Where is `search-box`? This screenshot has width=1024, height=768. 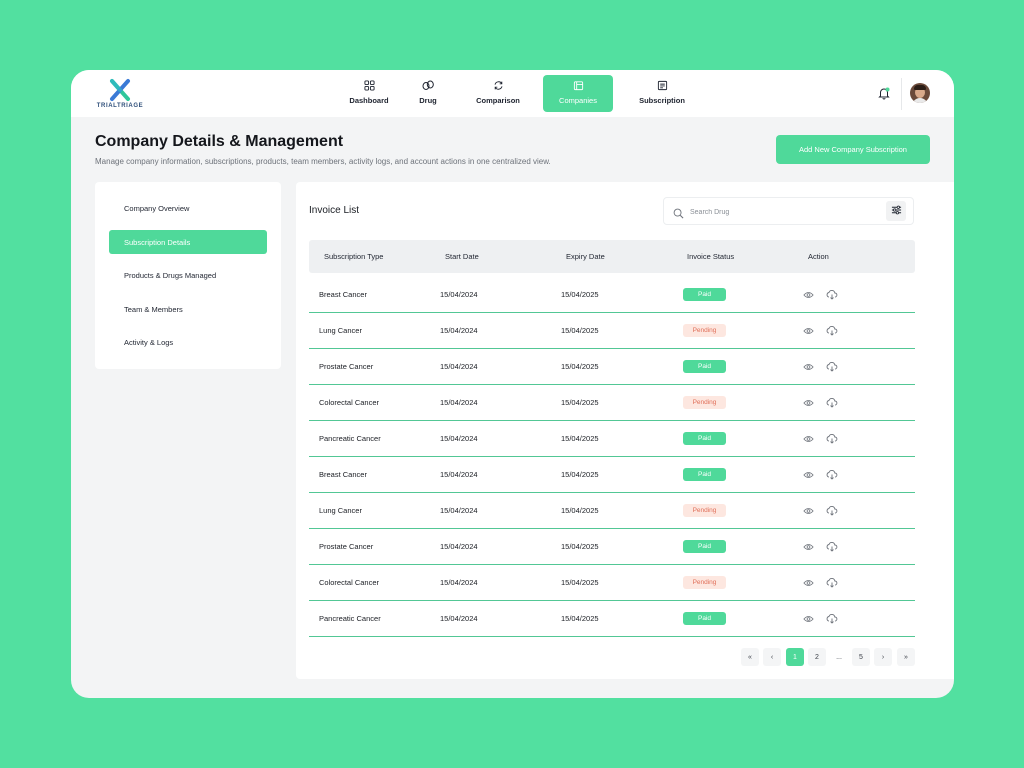 search-box is located at coordinates (788, 211).